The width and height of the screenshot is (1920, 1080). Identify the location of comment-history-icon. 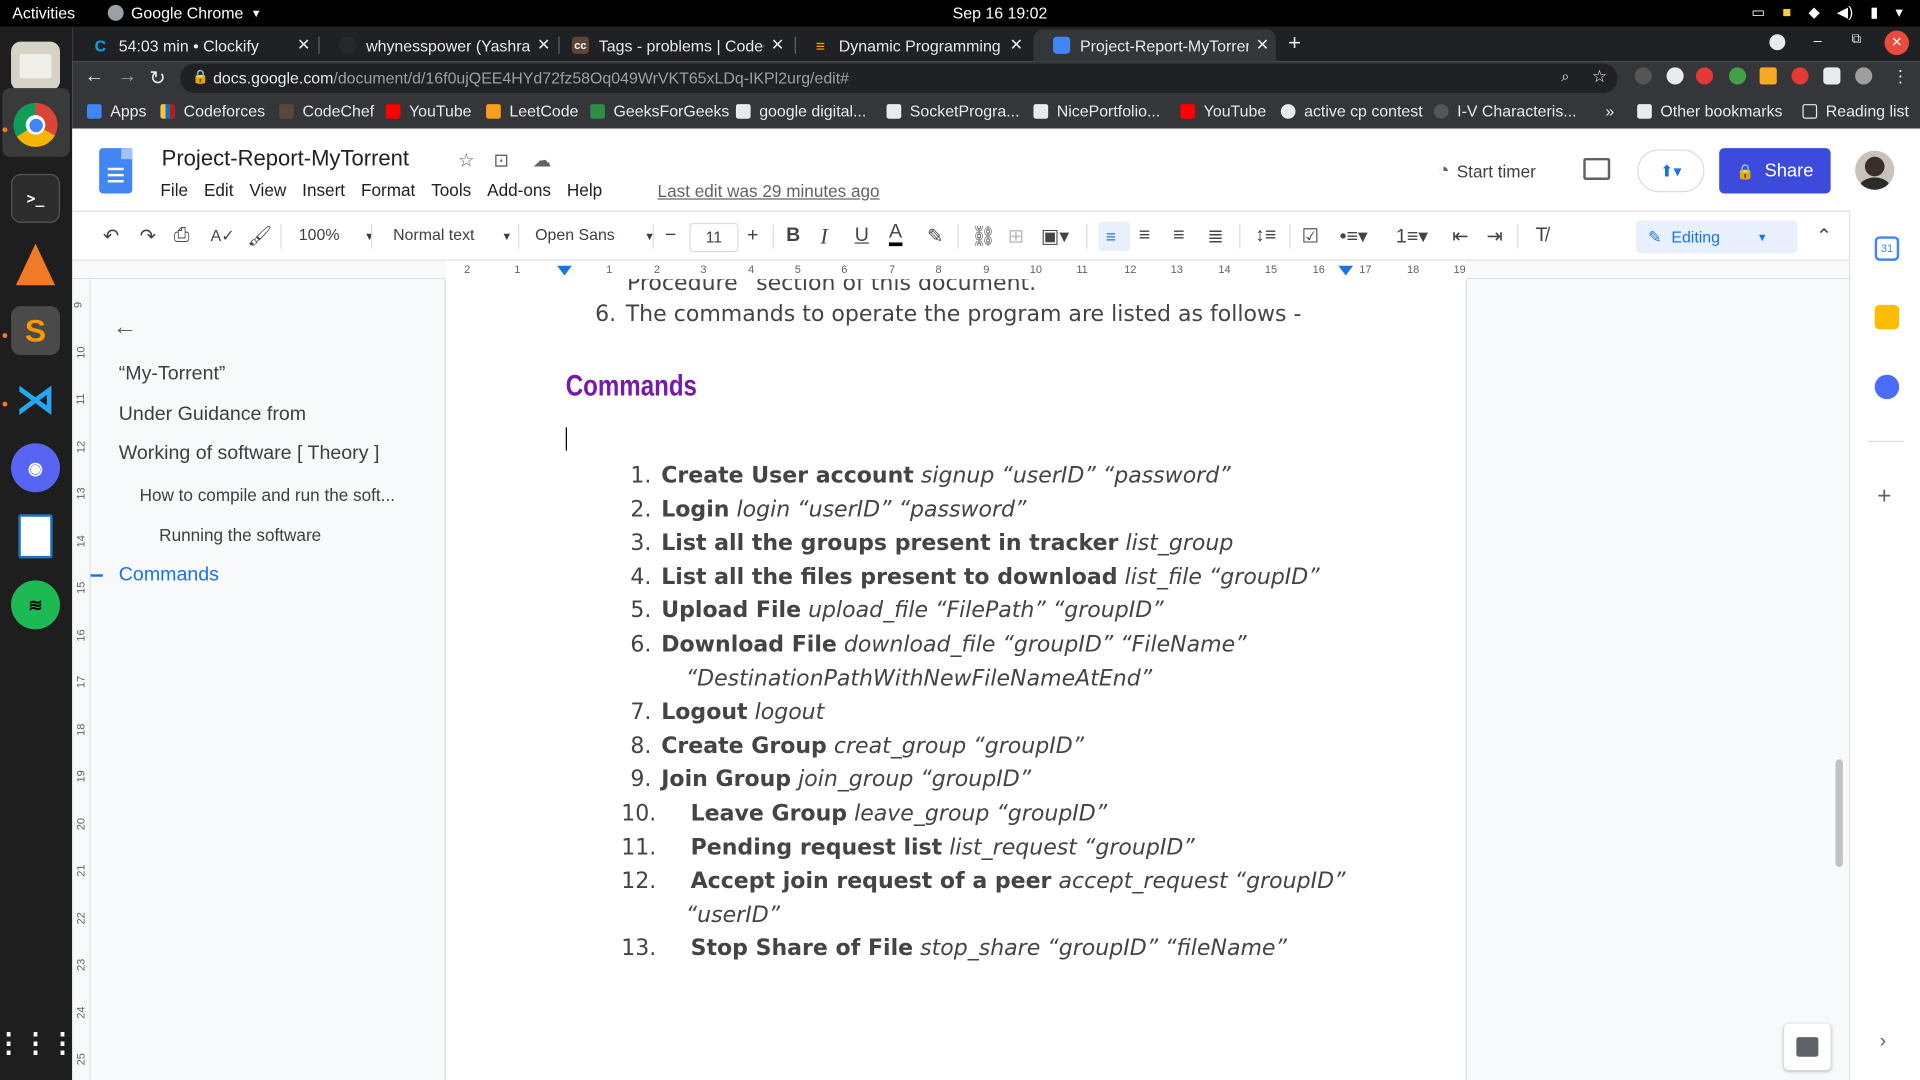
(1597, 169).